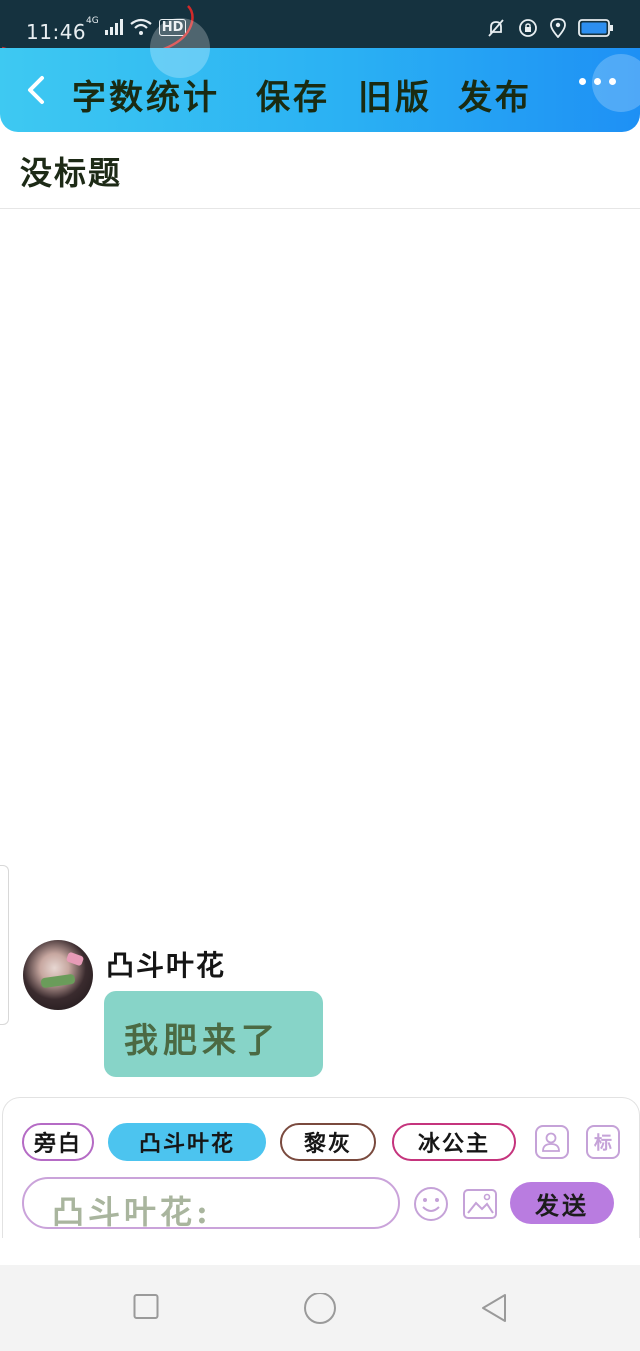 The width and height of the screenshot is (640, 1351). What do you see at coordinates (71, 171) in the screenshot?
I see `page-title: 没标题` at bounding box center [71, 171].